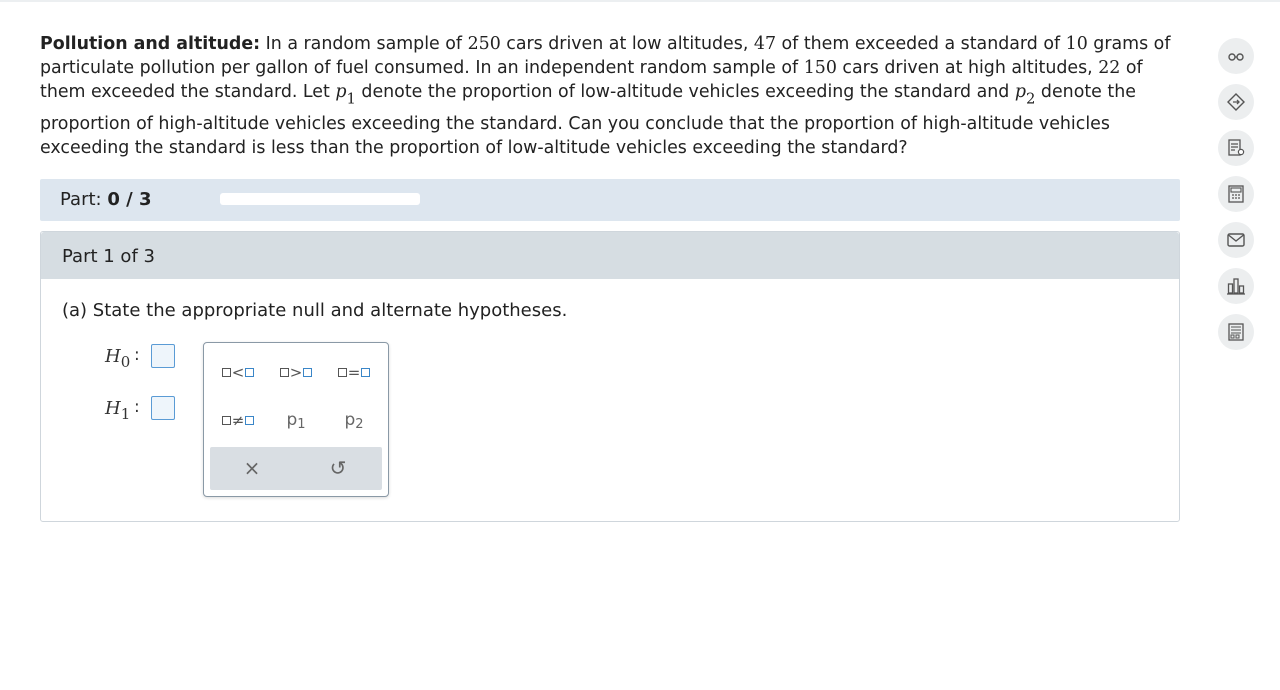 This screenshot has width=1280, height=690. What do you see at coordinates (106, 199) in the screenshot?
I see `part-progress-label: Part: 0 / 3` at bounding box center [106, 199].